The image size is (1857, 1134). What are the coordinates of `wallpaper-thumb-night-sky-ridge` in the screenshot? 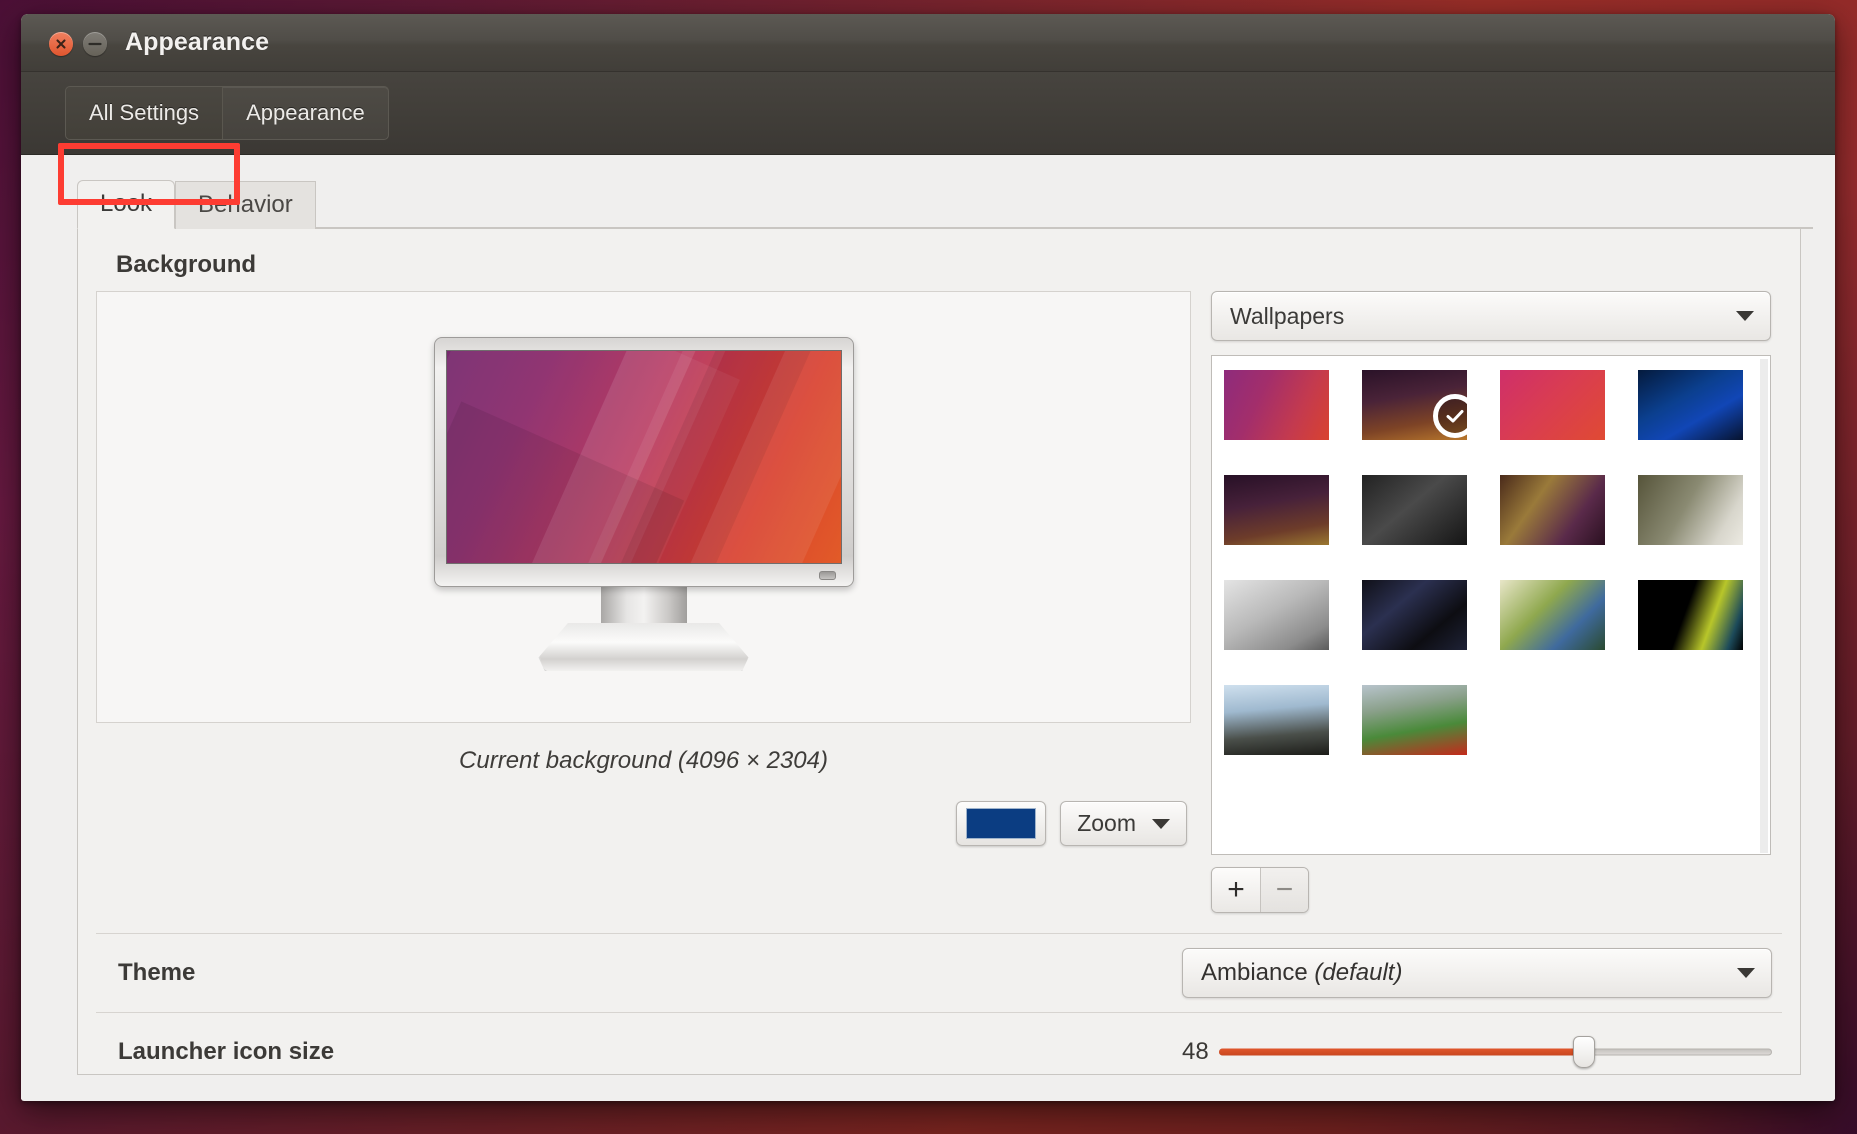 It's located at (1276, 510).